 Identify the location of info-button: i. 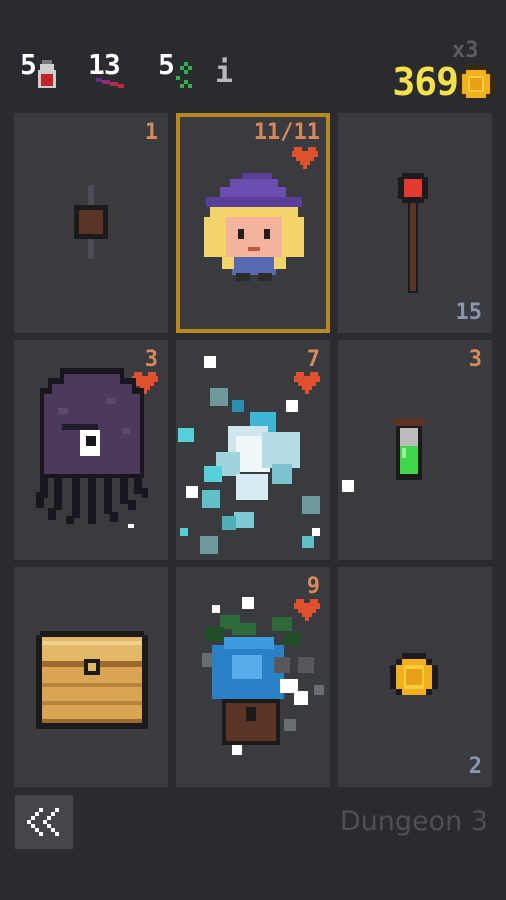
(224, 73).